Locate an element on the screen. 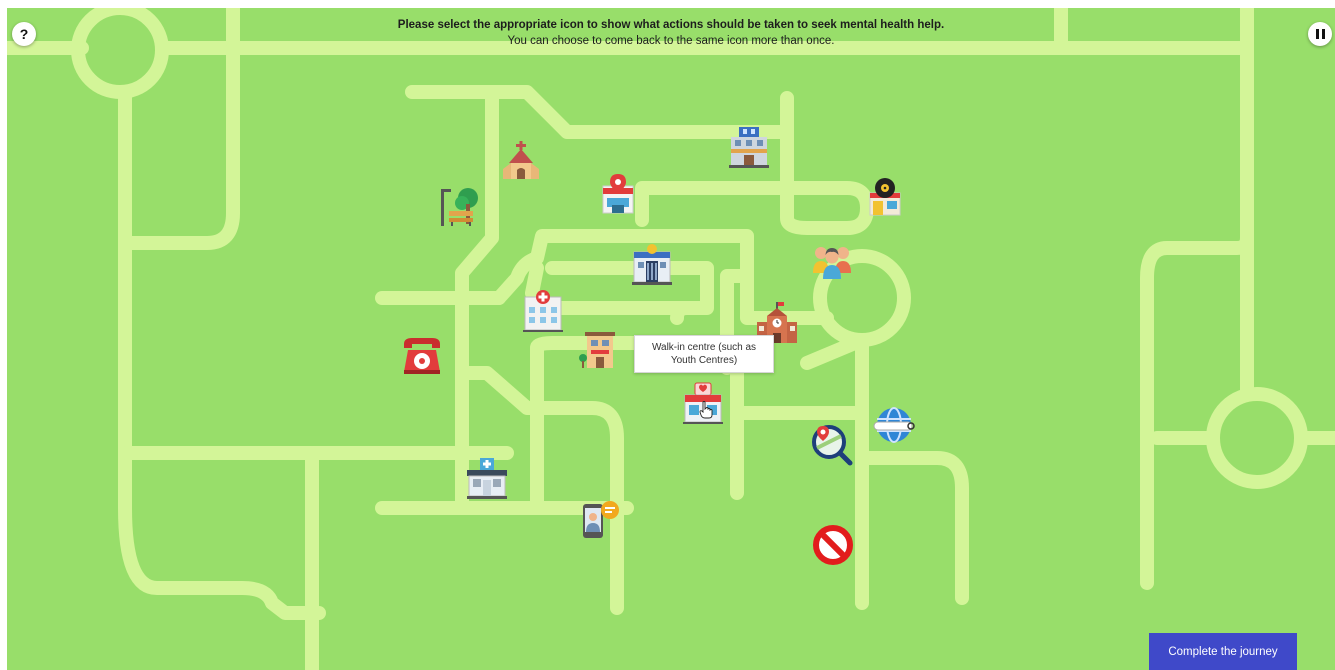 Image resolution: width=1335 pixels, height=670 pixels. pause-button is located at coordinates (1320, 34).